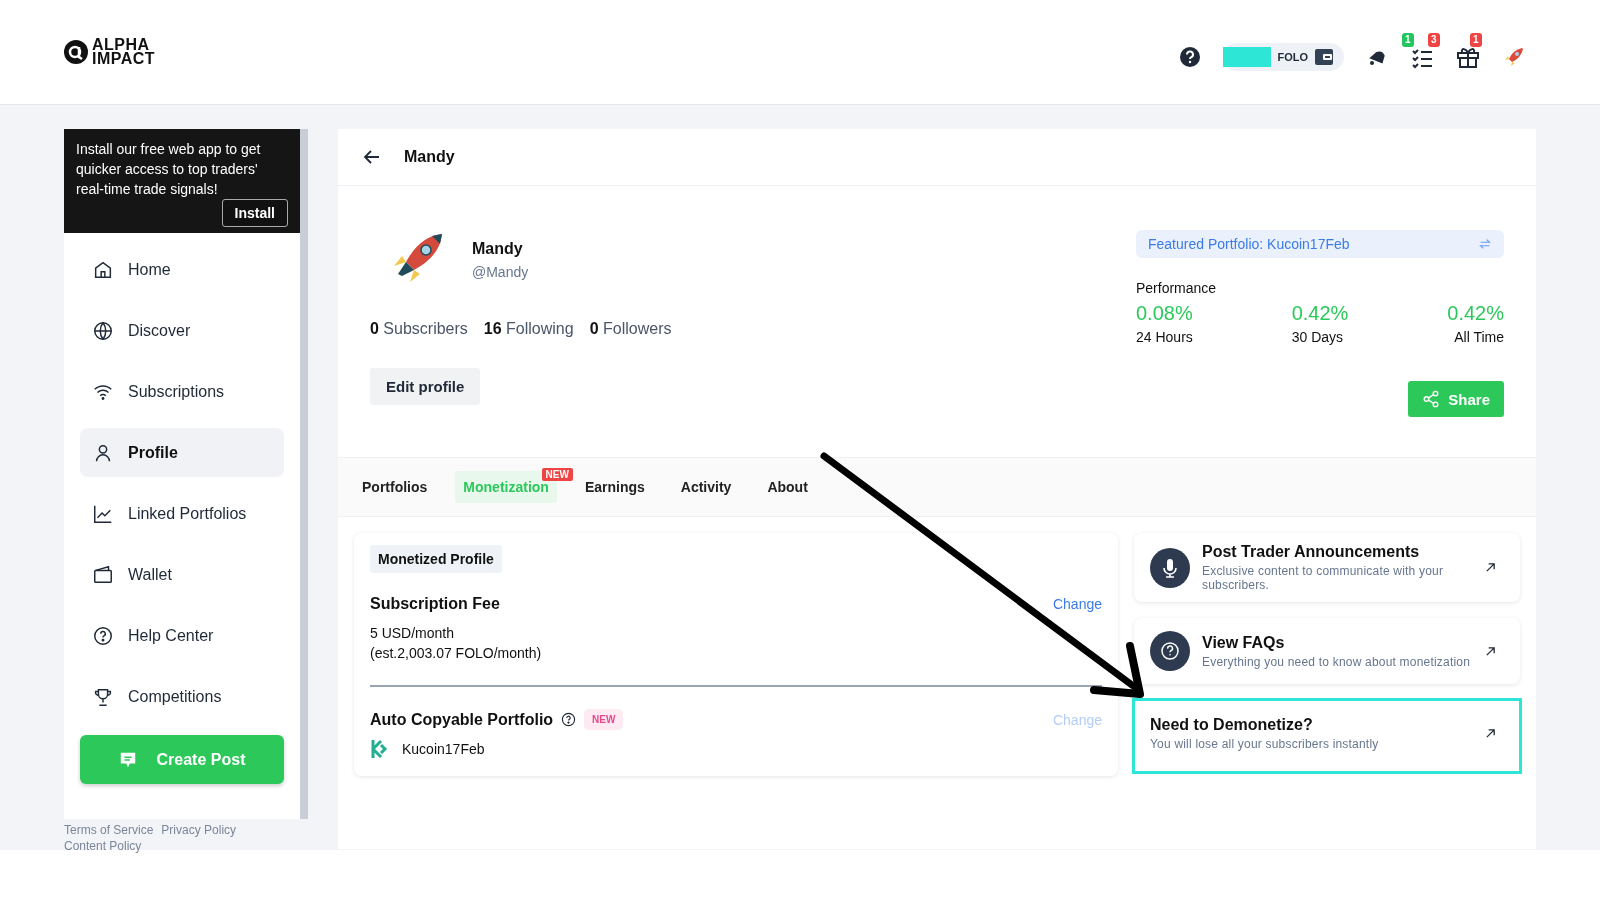 This screenshot has width=1600, height=900. I want to click on sidebar-item: Home, so click(182, 269).